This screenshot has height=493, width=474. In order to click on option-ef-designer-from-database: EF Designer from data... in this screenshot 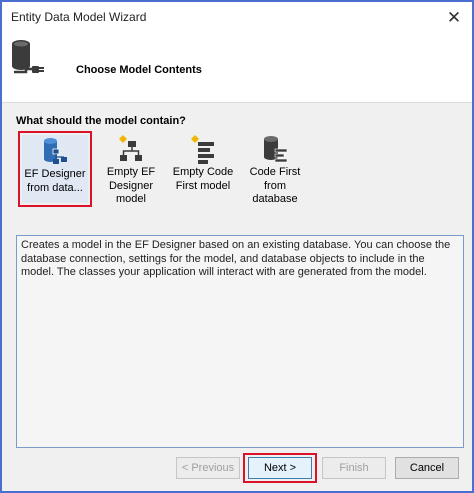, I will do `click(55, 169)`.